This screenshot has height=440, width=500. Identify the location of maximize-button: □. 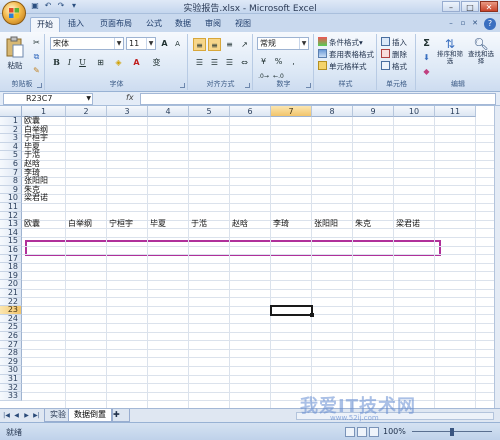
(470, 6).